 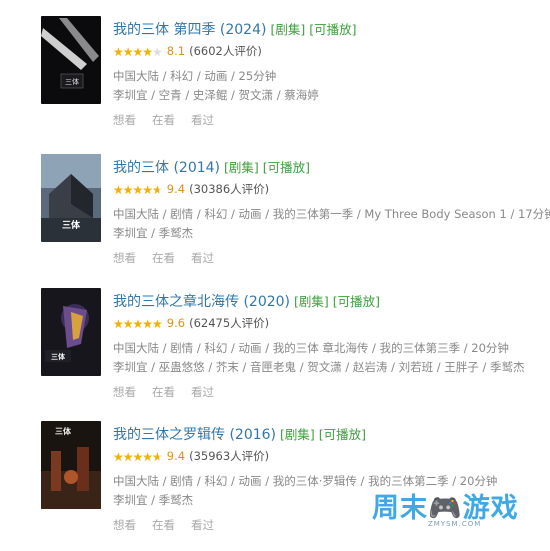 I want to click on meta-genres: 中国大陆 / 科幻 / 动画 / 25分钟, so click(x=195, y=76).